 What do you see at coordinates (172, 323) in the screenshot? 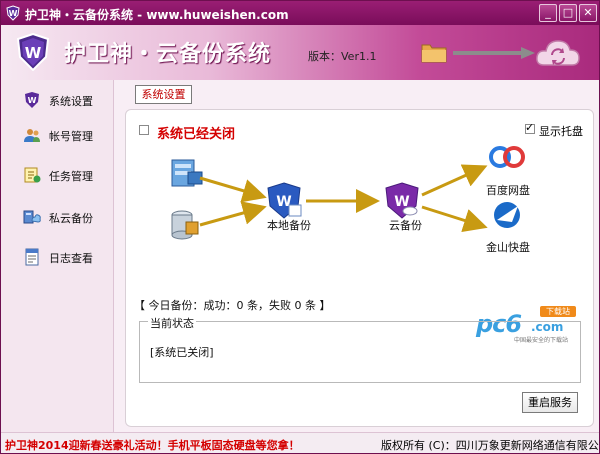
I see `current-status-legend: 当前状态` at bounding box center [172, 323].